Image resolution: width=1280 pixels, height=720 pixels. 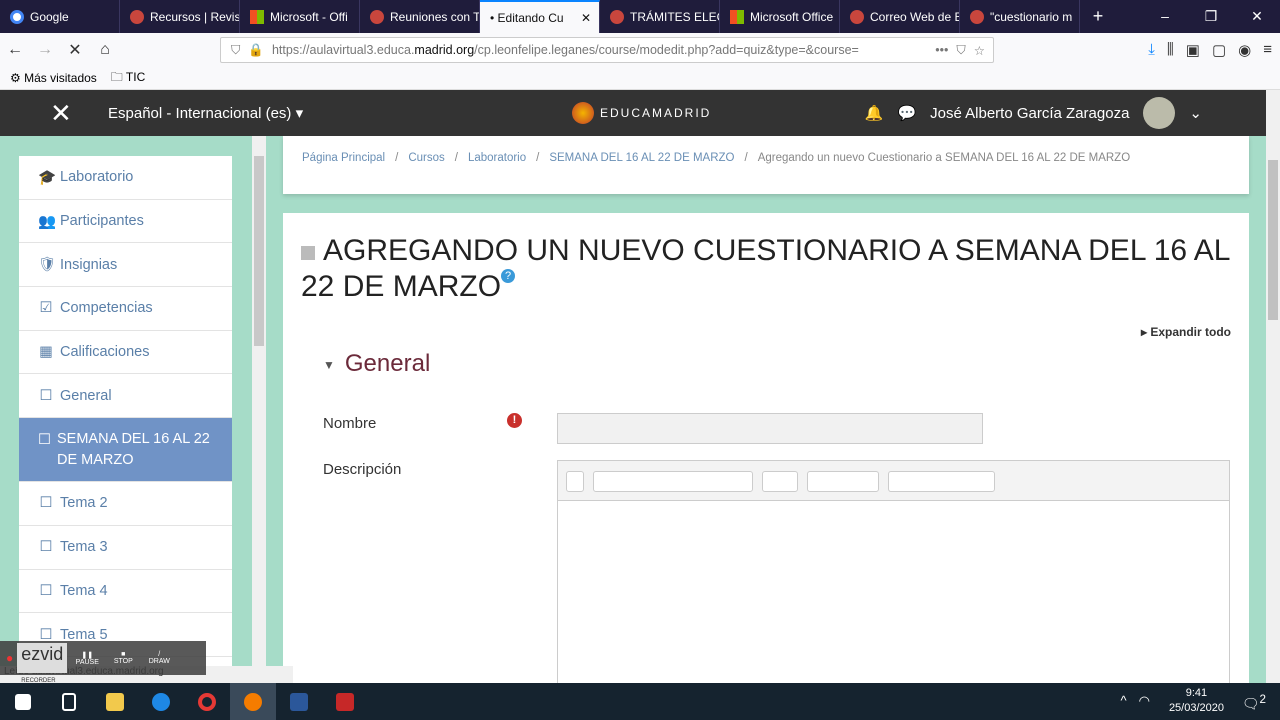 I want to click on sidebar-item: ☑ Competencias, so click(x=125, y=309).